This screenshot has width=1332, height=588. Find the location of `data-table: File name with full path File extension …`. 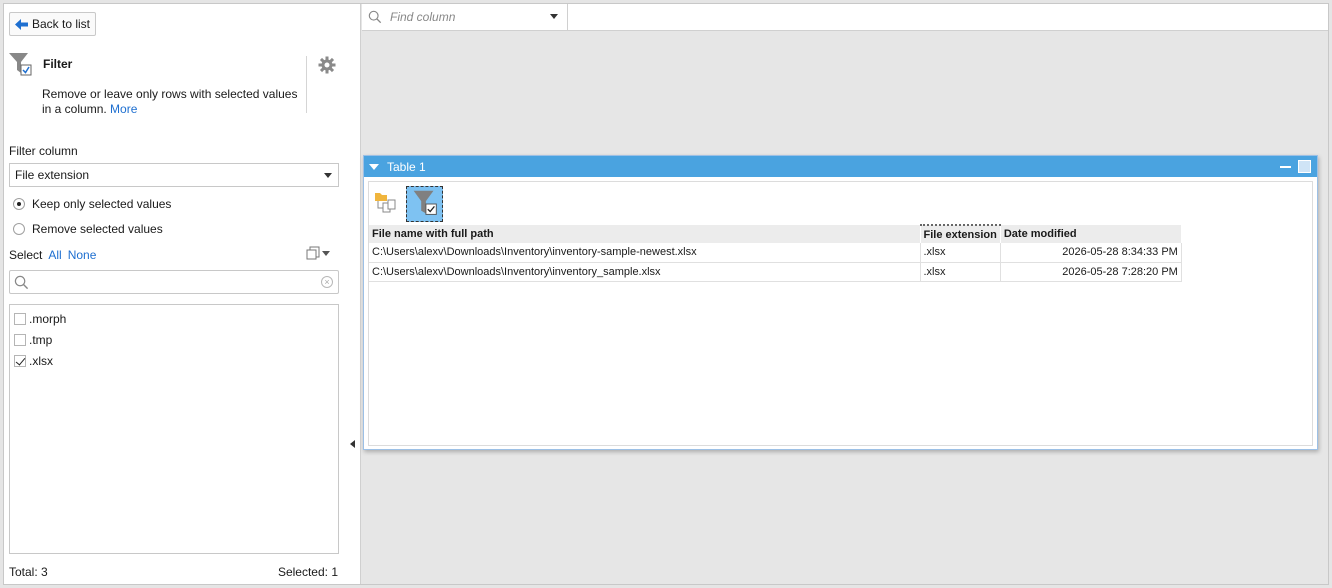

data-table: File name with full path File extension … is located at coordinates (775, 253).